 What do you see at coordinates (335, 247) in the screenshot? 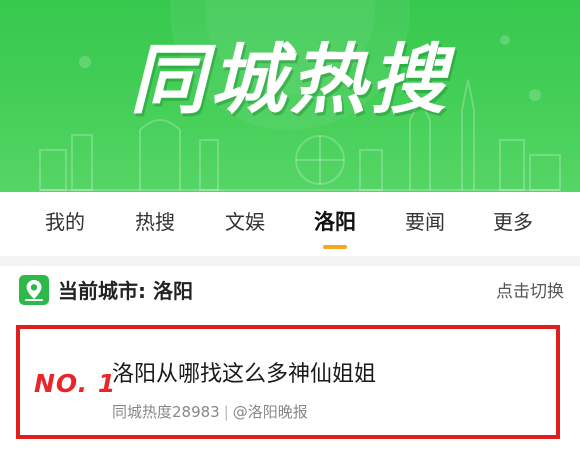
I see `active-tab-indicator` at bounding box center [335, 247].